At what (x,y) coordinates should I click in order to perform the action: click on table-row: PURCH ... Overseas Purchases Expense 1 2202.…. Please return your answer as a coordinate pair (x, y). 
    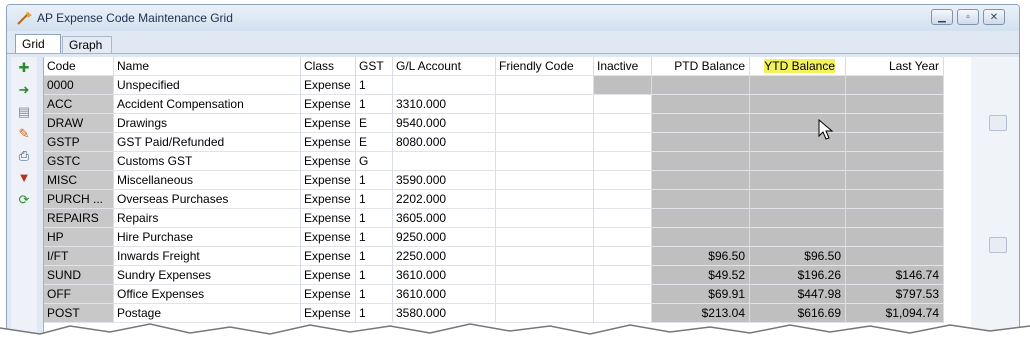
    Looking at the image, I should click on (508, 199).